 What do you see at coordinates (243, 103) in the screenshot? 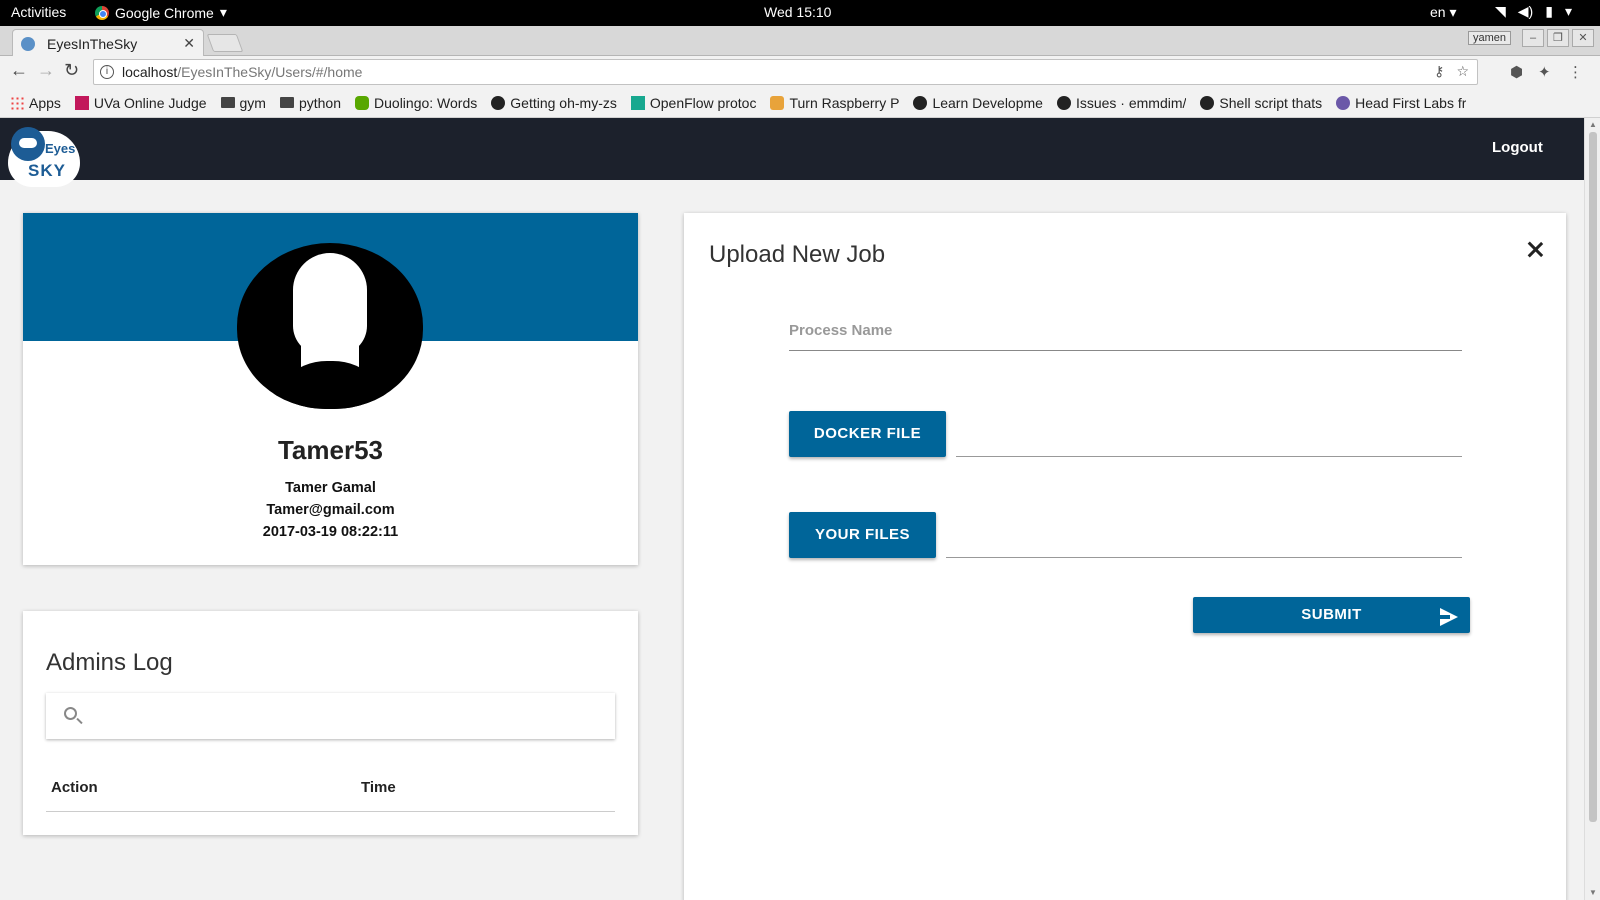
I see `bookmark-gym: gym` at bounding box center [243, 103].